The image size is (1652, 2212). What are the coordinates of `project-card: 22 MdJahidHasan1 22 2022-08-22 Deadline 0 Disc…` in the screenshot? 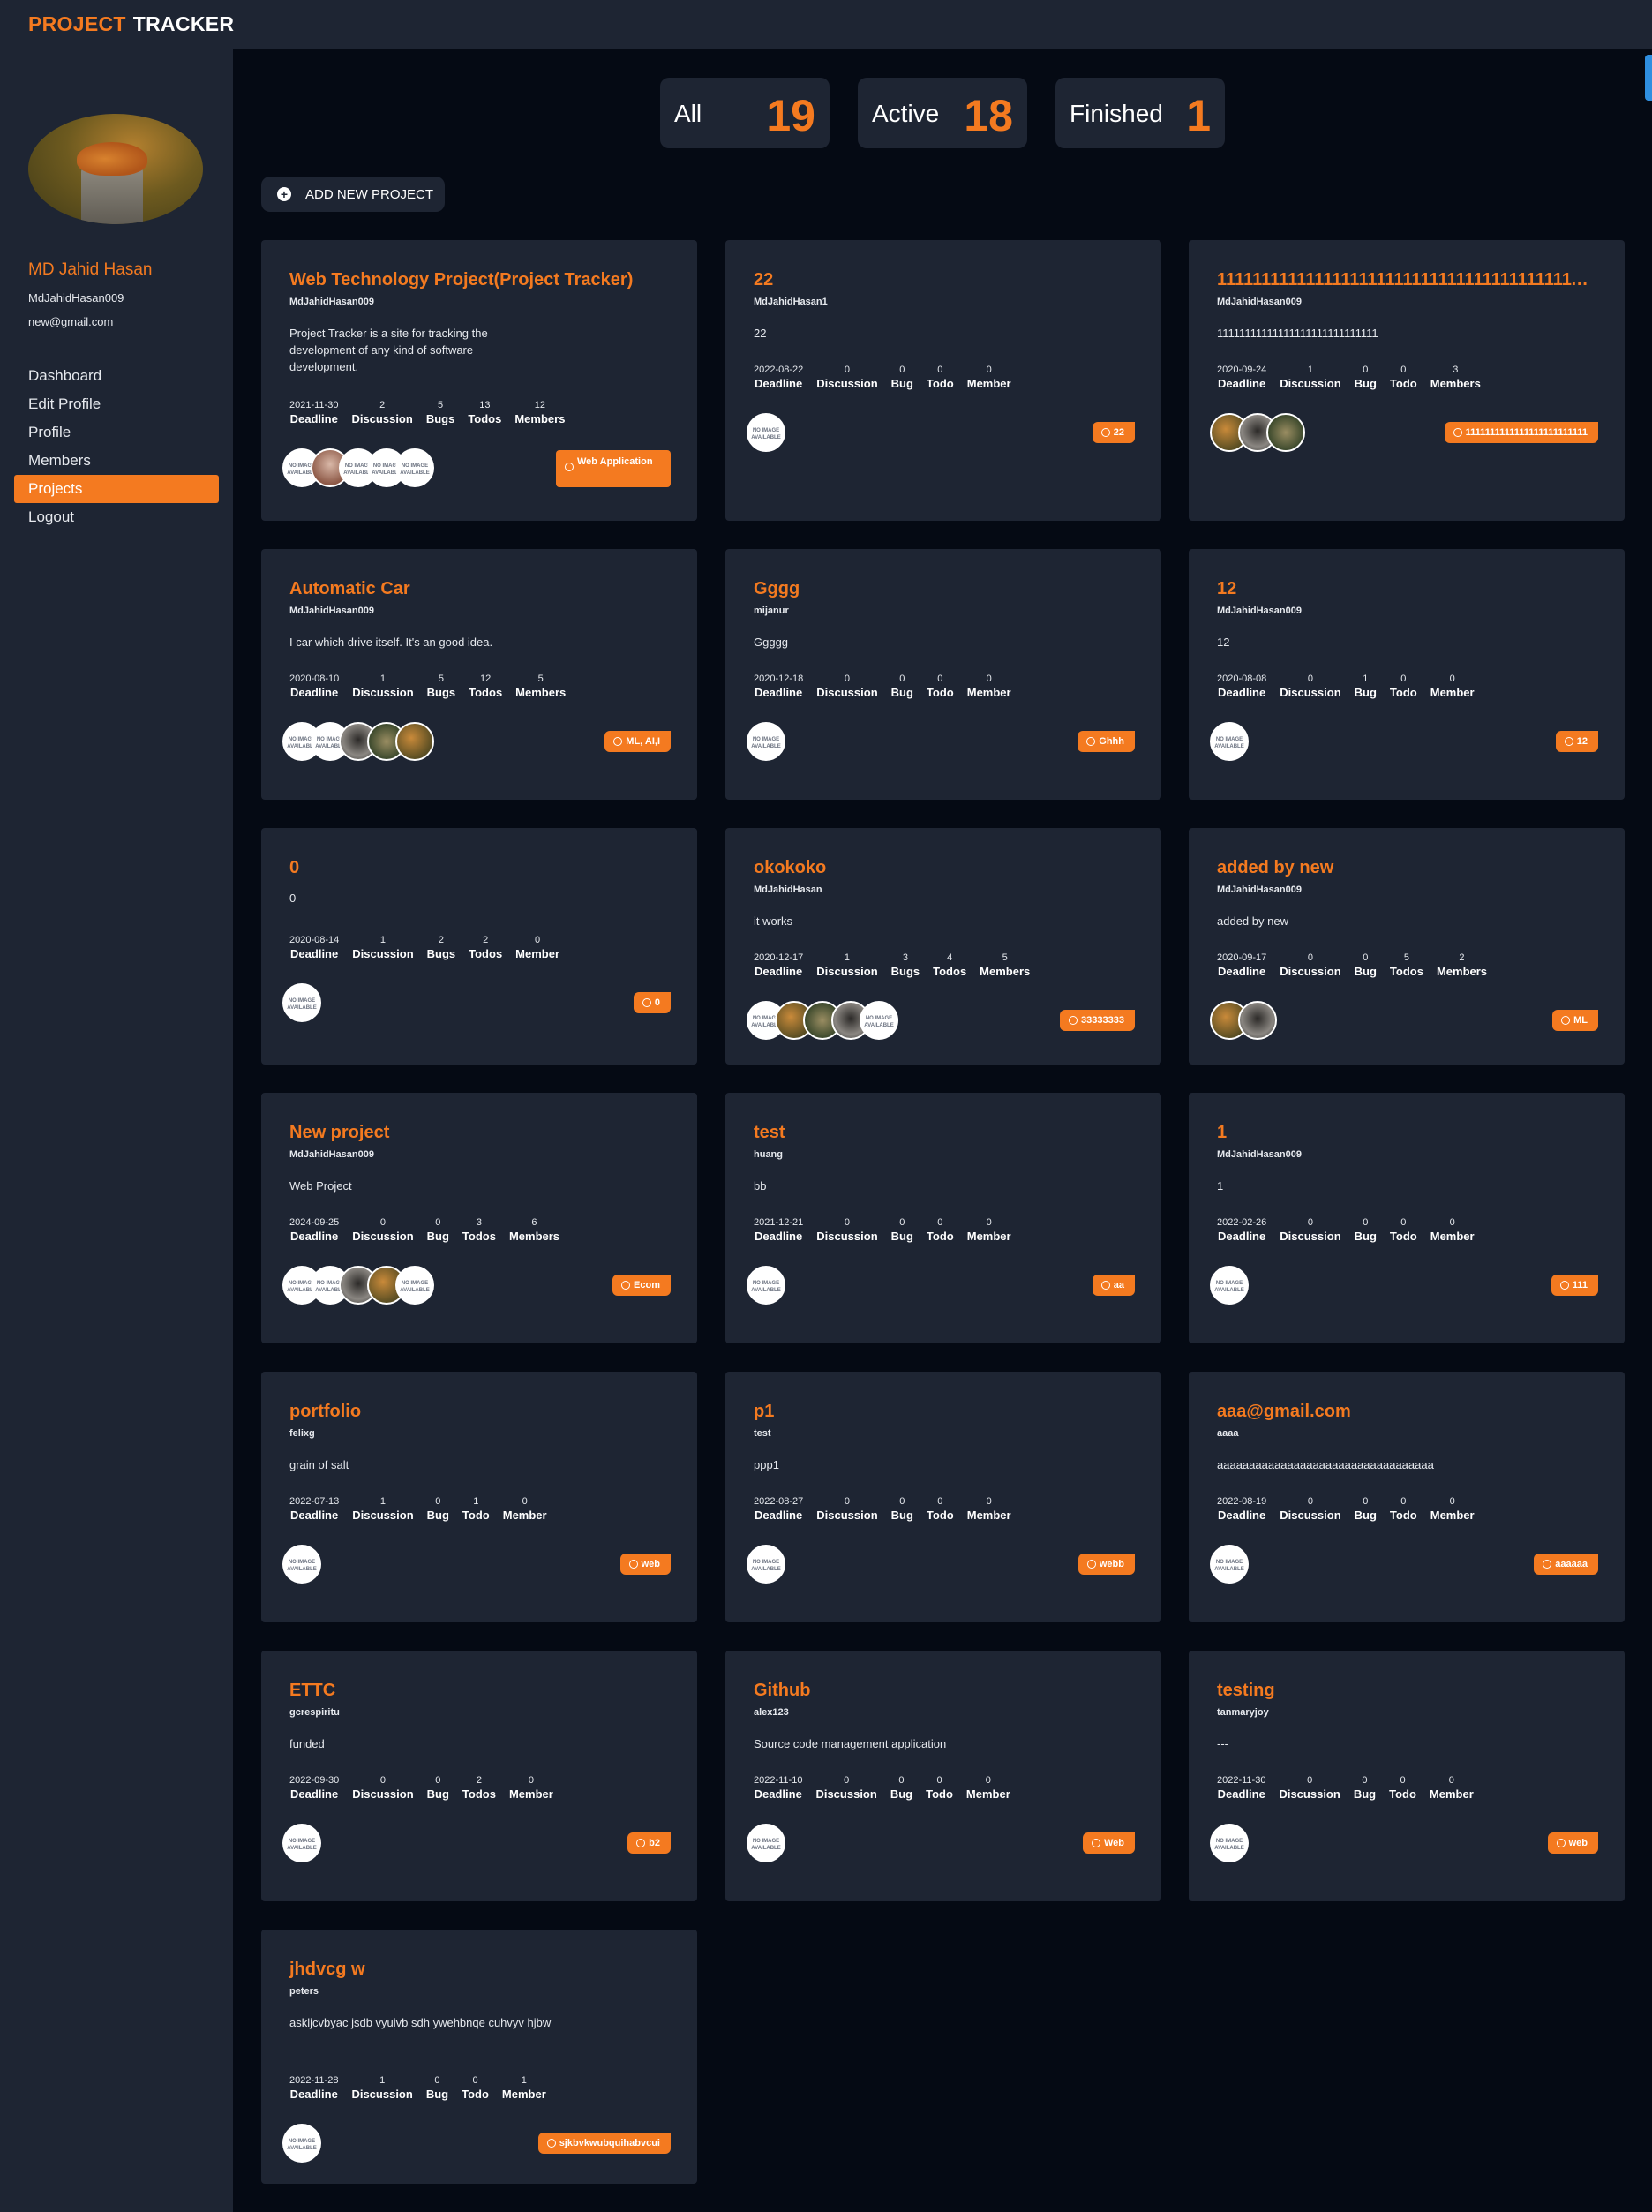 It's located at (943, 380).